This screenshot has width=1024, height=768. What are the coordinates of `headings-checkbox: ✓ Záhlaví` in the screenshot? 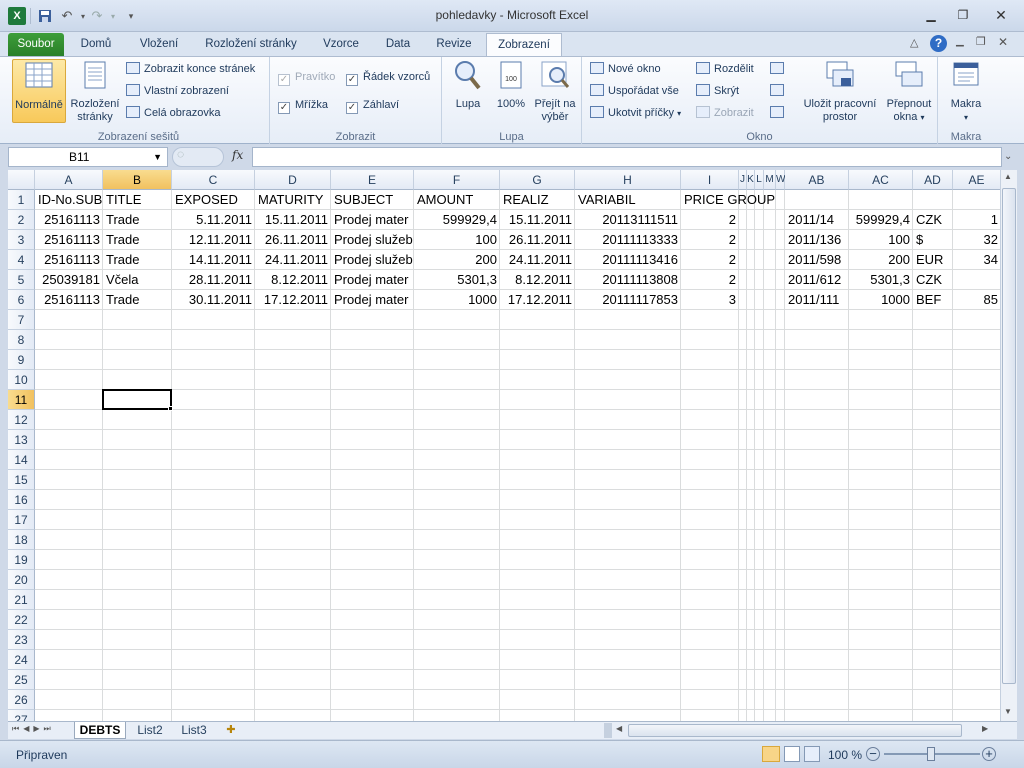 It's located at (372, 105).